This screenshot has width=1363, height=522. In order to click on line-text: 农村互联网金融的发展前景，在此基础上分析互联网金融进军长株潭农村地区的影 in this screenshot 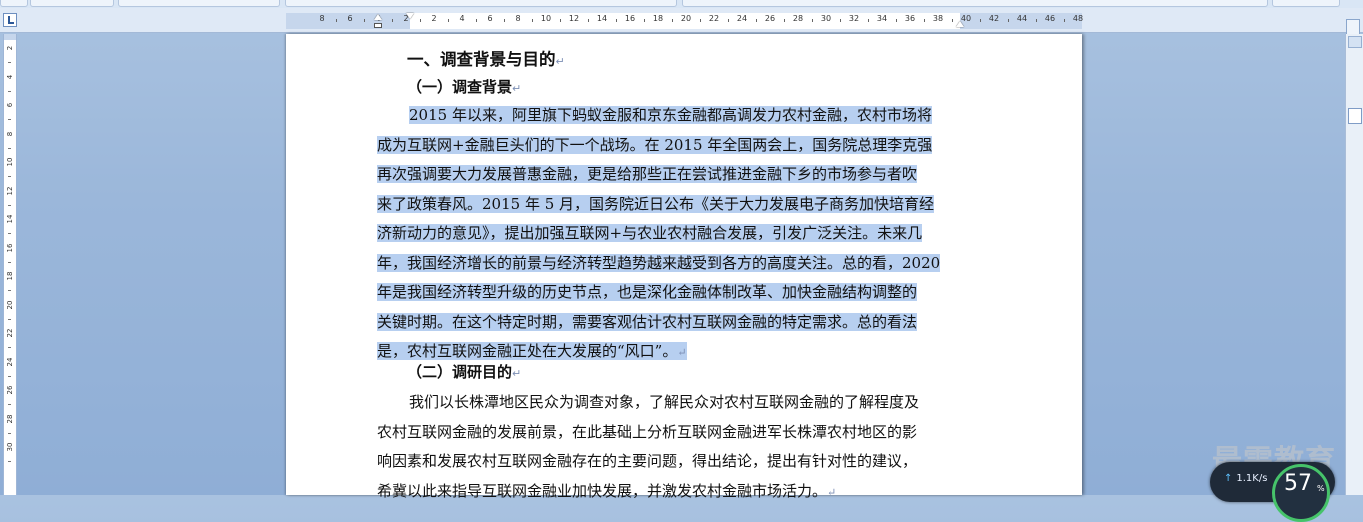, I will do `click(647, 431)`.